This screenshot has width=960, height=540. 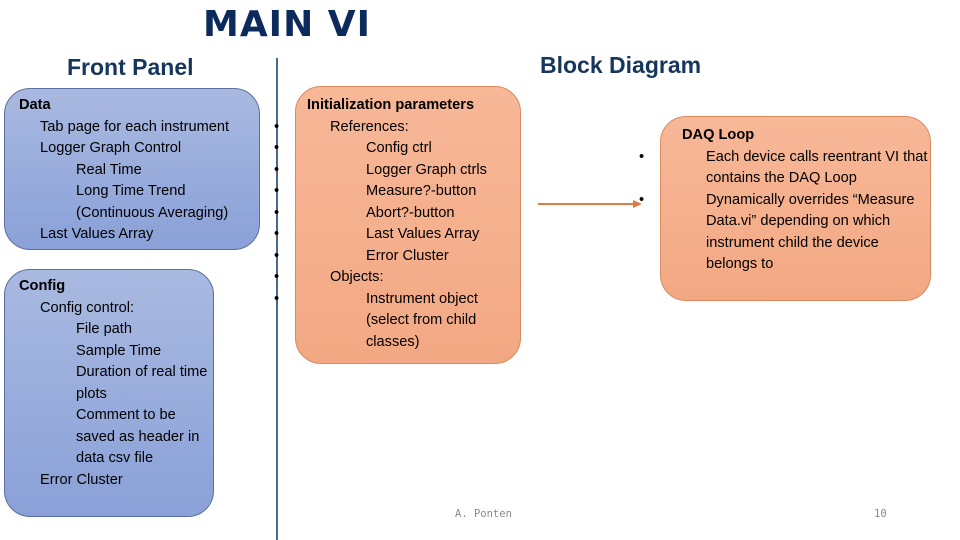 I want to click on config-box-title: Config, so click(x=42, y=286).